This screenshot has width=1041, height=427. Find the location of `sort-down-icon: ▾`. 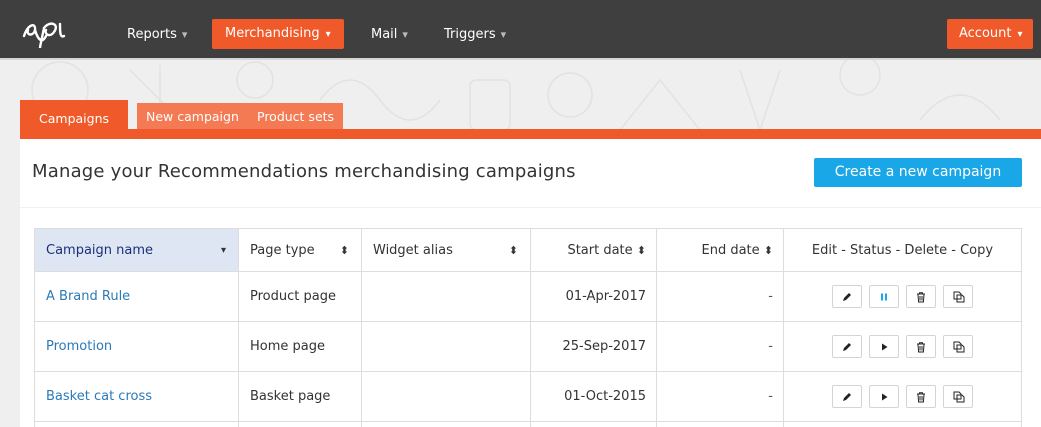

sort-down-icon: ▾ is located at coordinates (223, 250).